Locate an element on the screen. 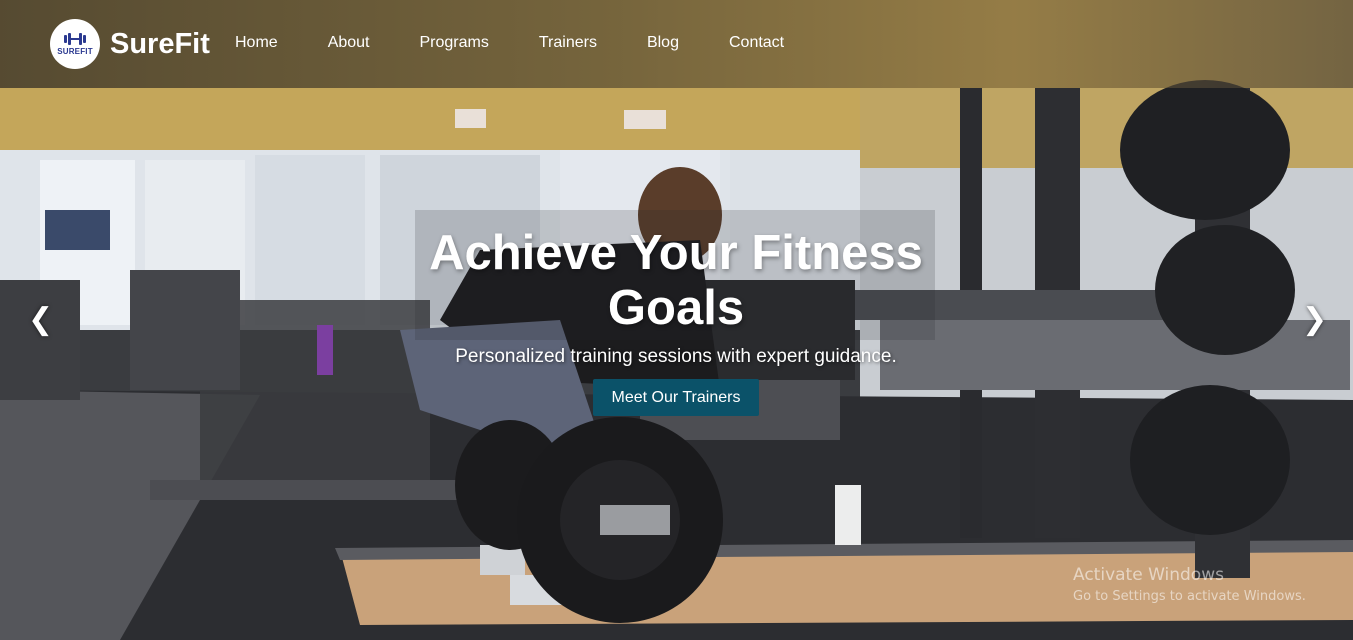 The height and width of the screenshot is (640, 1353). logo-badge: SUREFIT is located at coordinates (75, 44).